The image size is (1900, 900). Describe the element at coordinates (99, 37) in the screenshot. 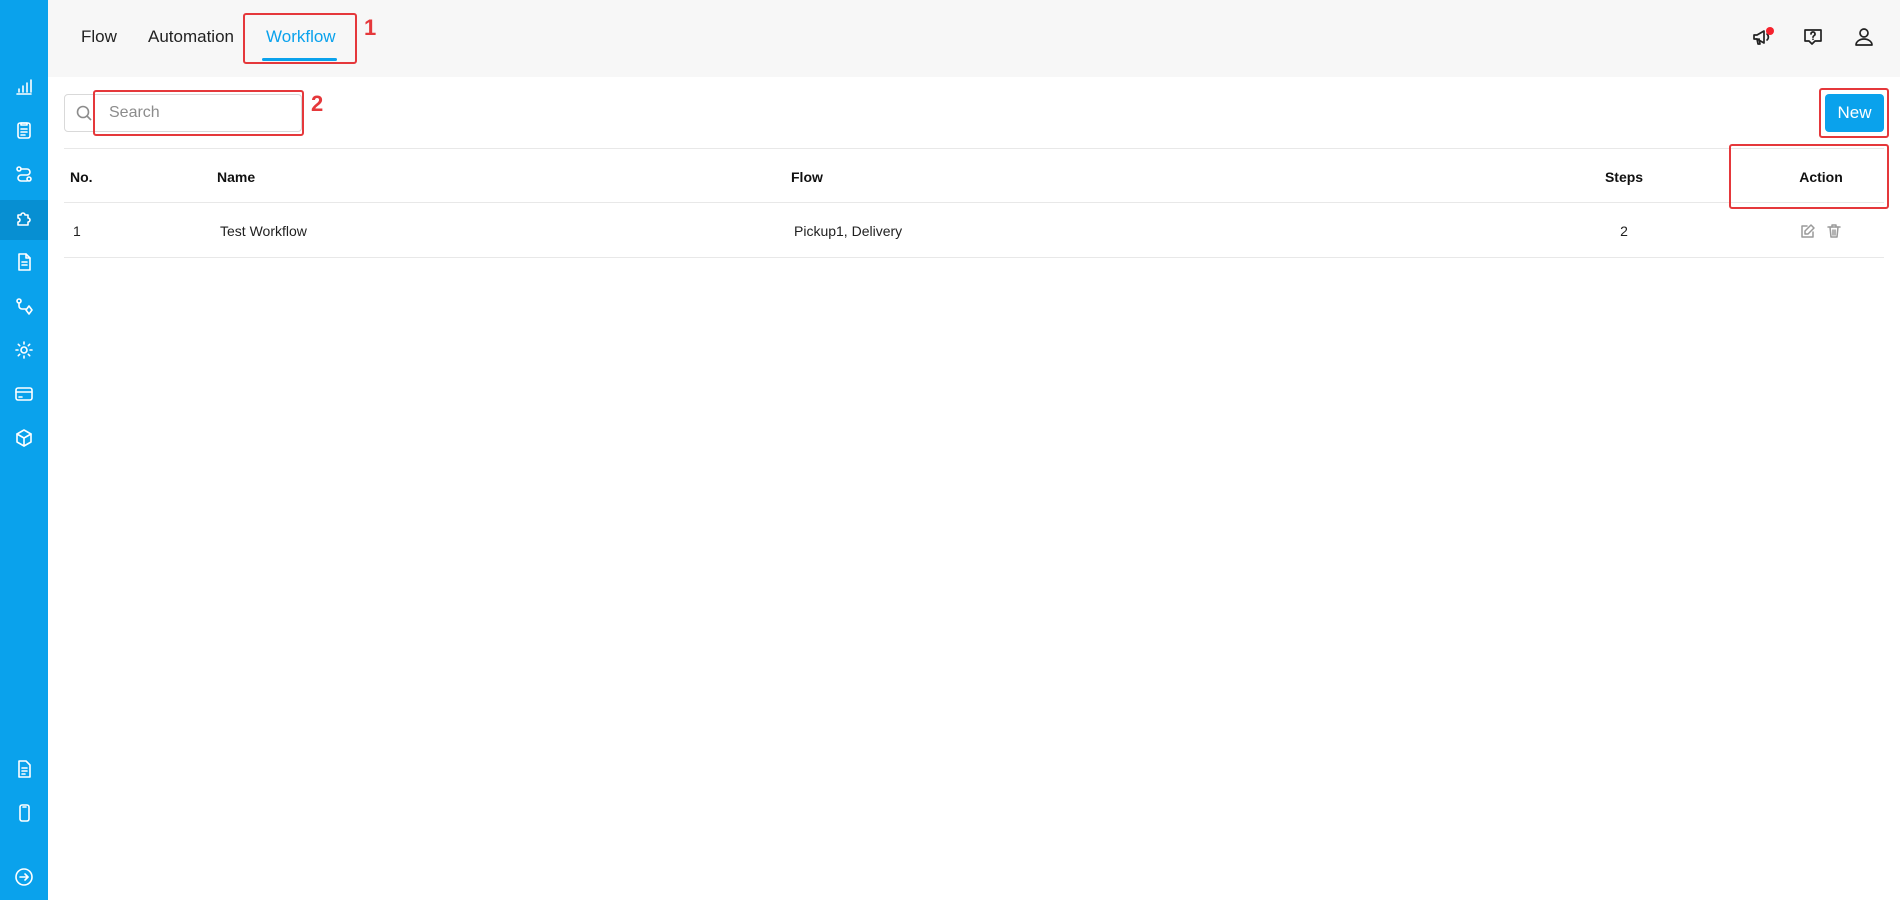

I see `tab-flow: Flow` at that location.